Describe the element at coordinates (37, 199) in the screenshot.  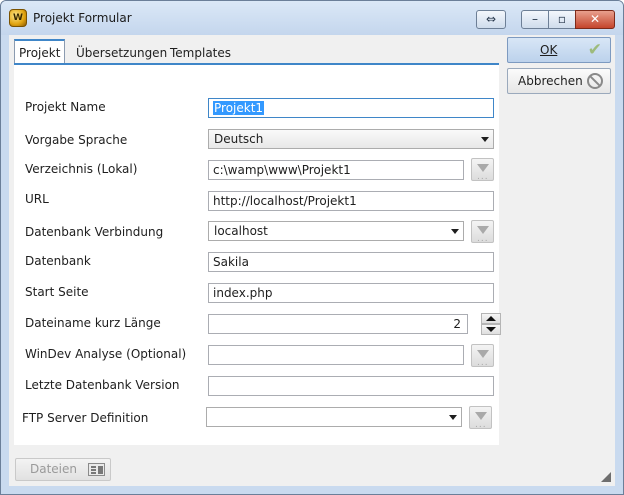
I see `url-label: URL` at that location.